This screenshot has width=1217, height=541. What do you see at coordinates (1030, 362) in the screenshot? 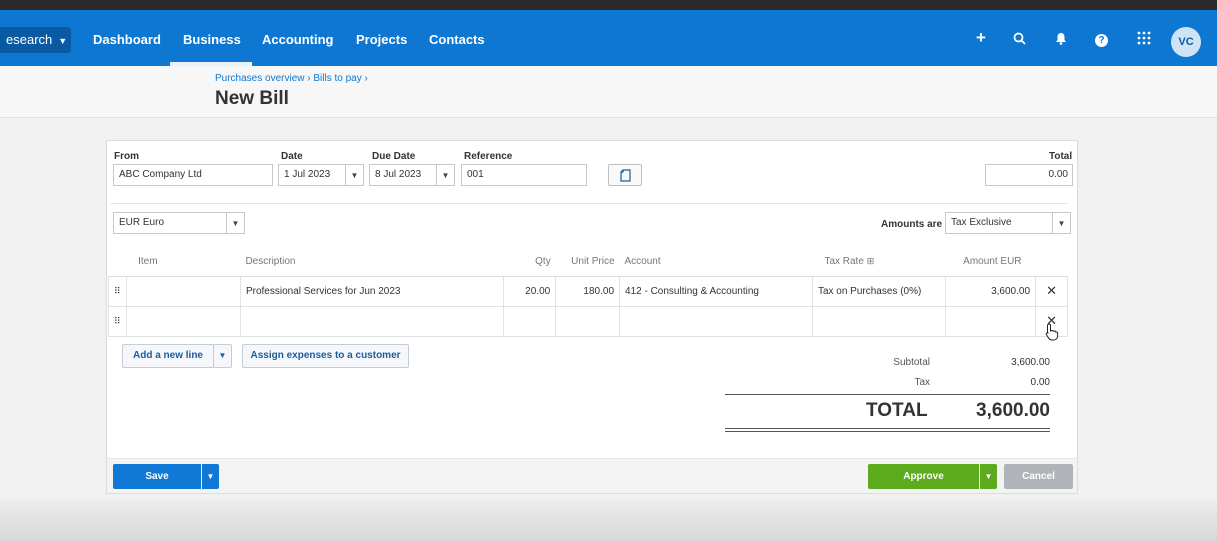
I see `subtotal-value: 3,600.00` at bounding box center [1030, 362].